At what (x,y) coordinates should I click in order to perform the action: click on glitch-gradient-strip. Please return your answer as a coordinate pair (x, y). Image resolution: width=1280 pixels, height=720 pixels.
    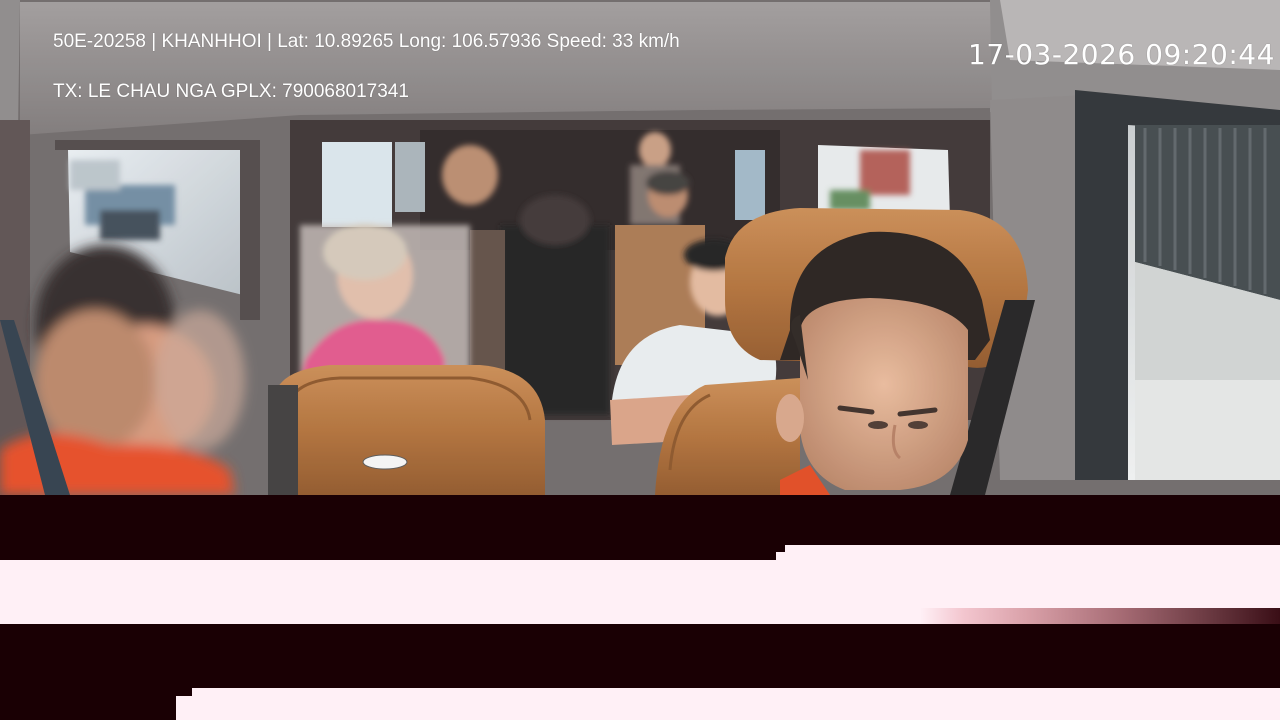
    Looking at the image, I should click on (1100, 616).